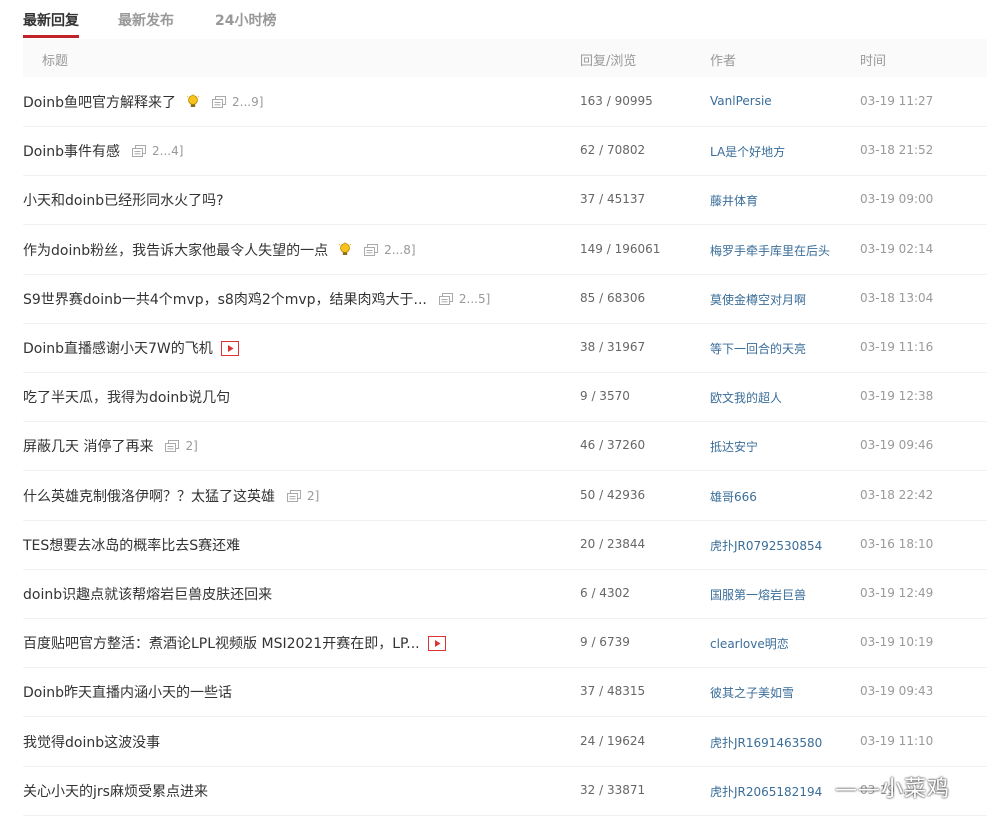  Describe the element at coordinates (616, 101) in the screenshot. I see `reply-view-count: 163 / 90995` at that location.